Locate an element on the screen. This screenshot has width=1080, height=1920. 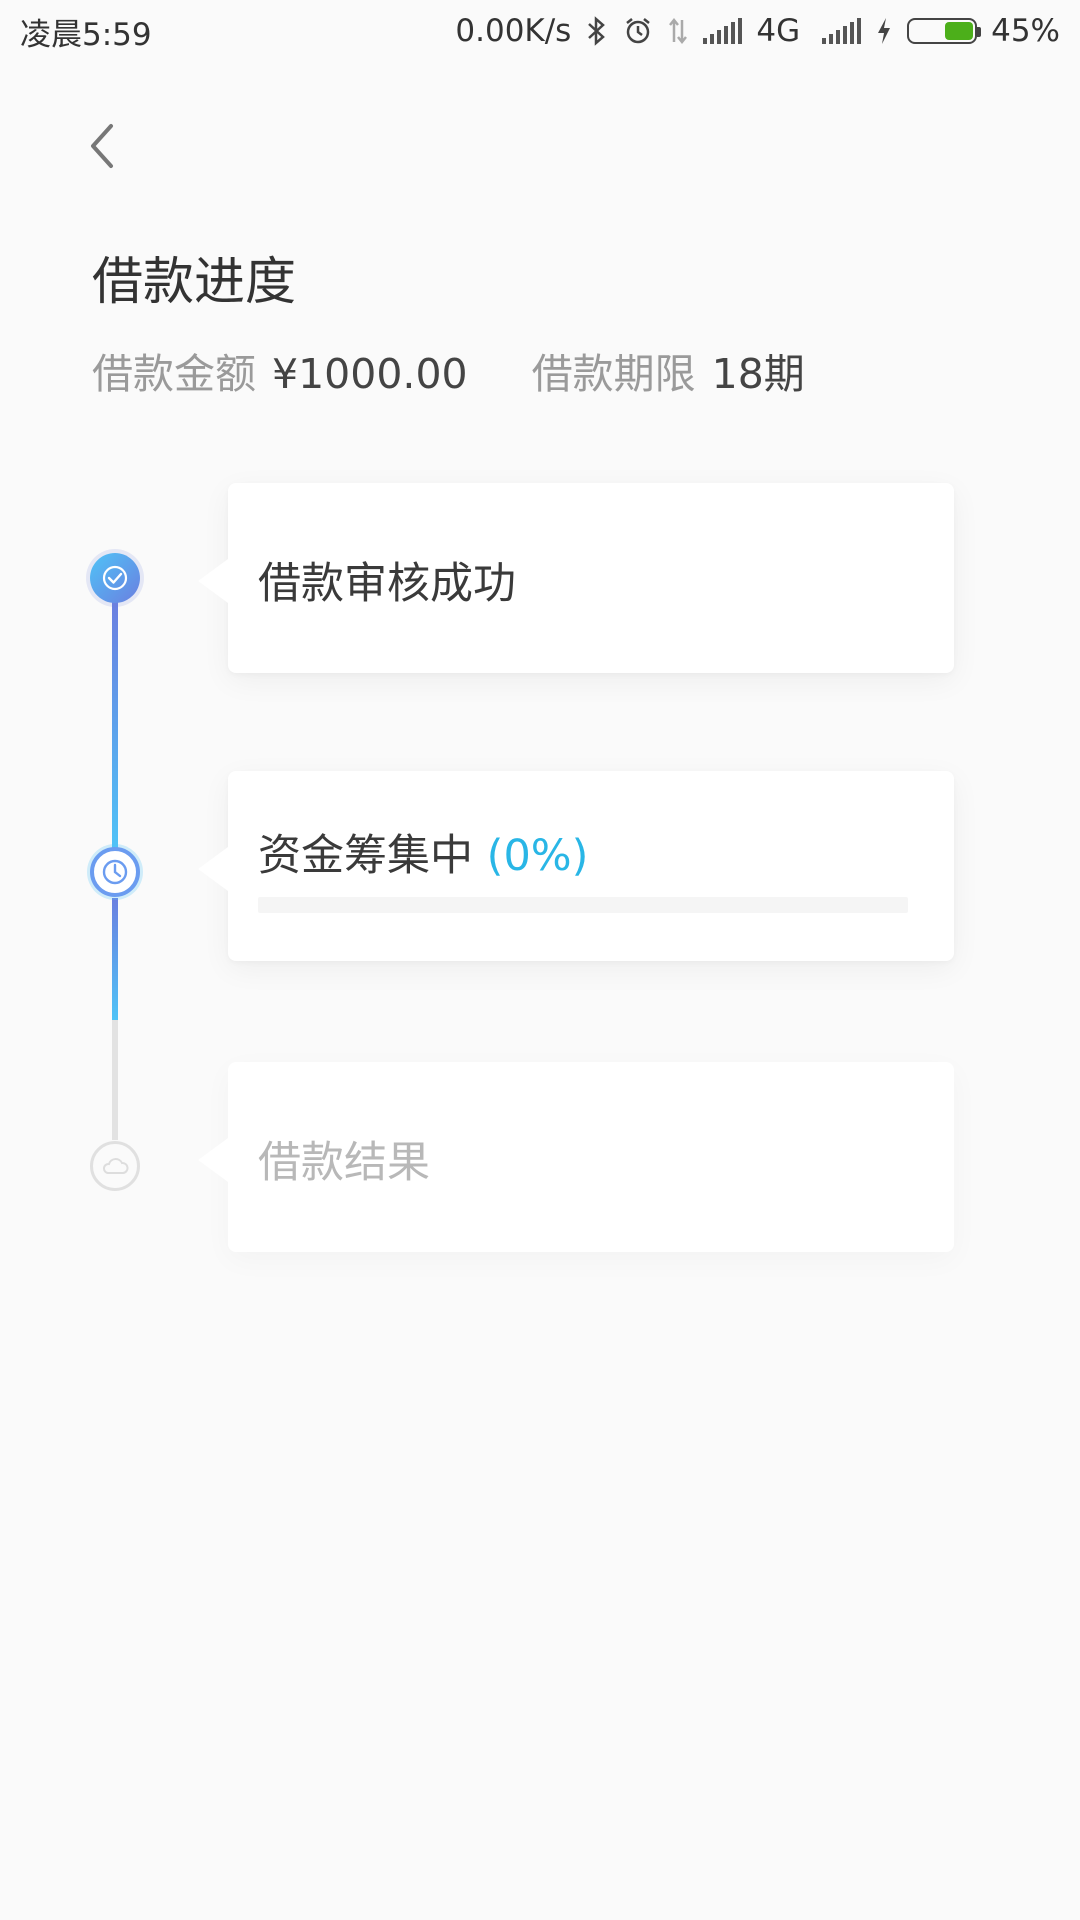
step-title: 借款结果 is located at coordinates (344, 1163).